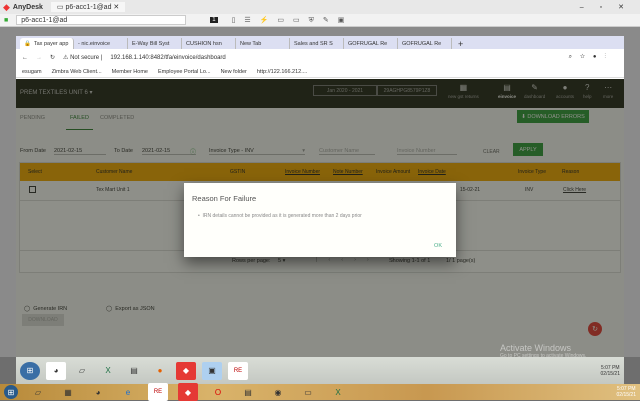 This screenshot has width=640, height=401. I want to click on folder-icon: ▭, so click(308, 392).